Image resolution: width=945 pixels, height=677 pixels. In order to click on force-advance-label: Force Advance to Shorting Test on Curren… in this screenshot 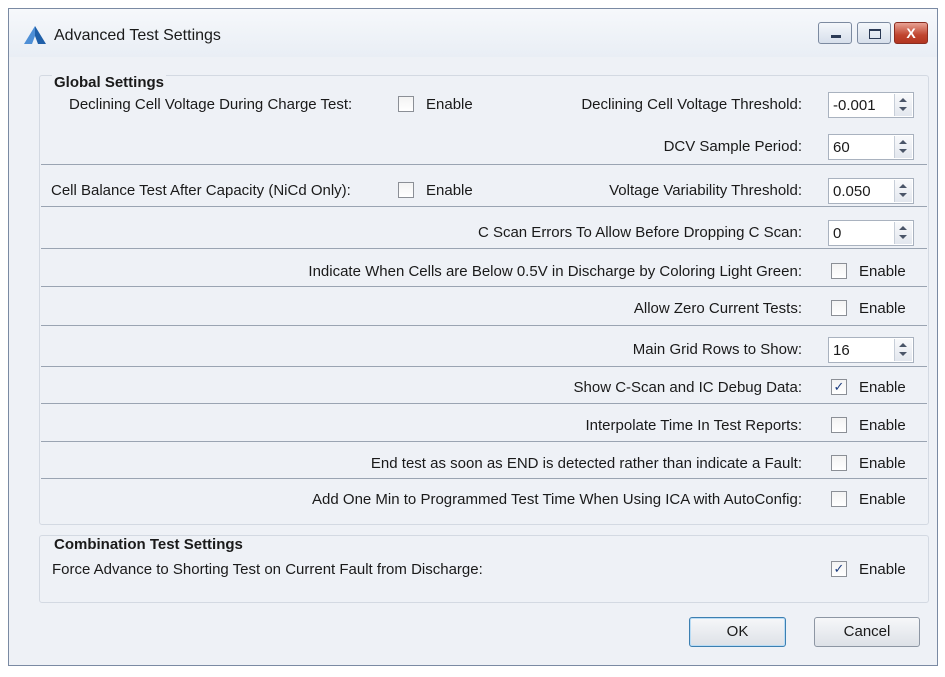, I will do `click(267, 569)`.